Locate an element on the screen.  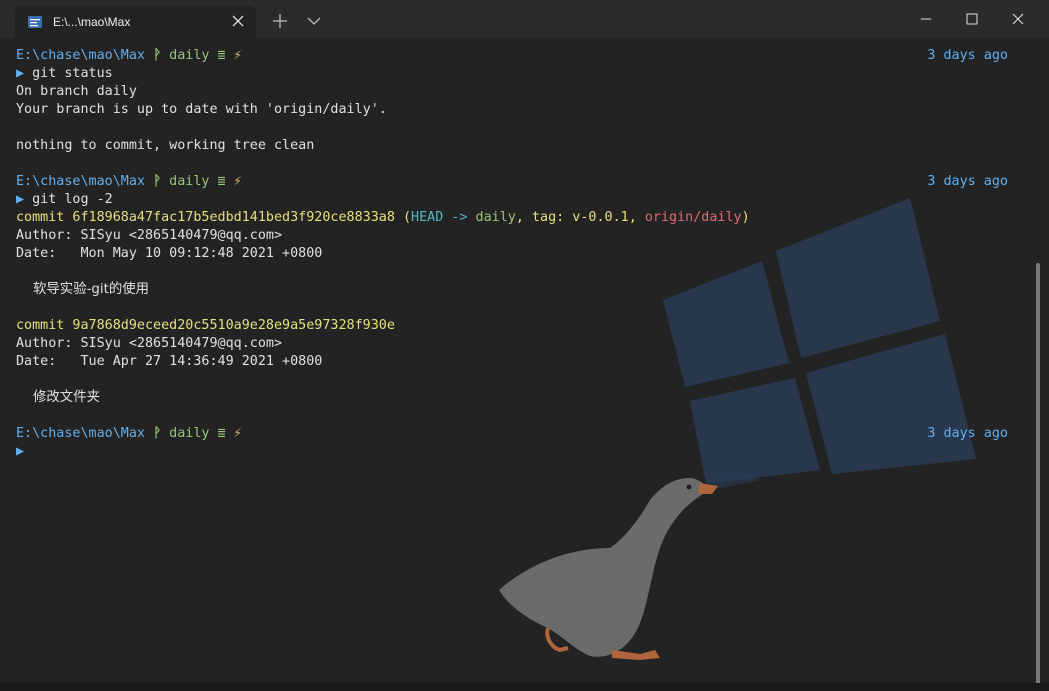
minimize-button is located at coordinates (926, 19).